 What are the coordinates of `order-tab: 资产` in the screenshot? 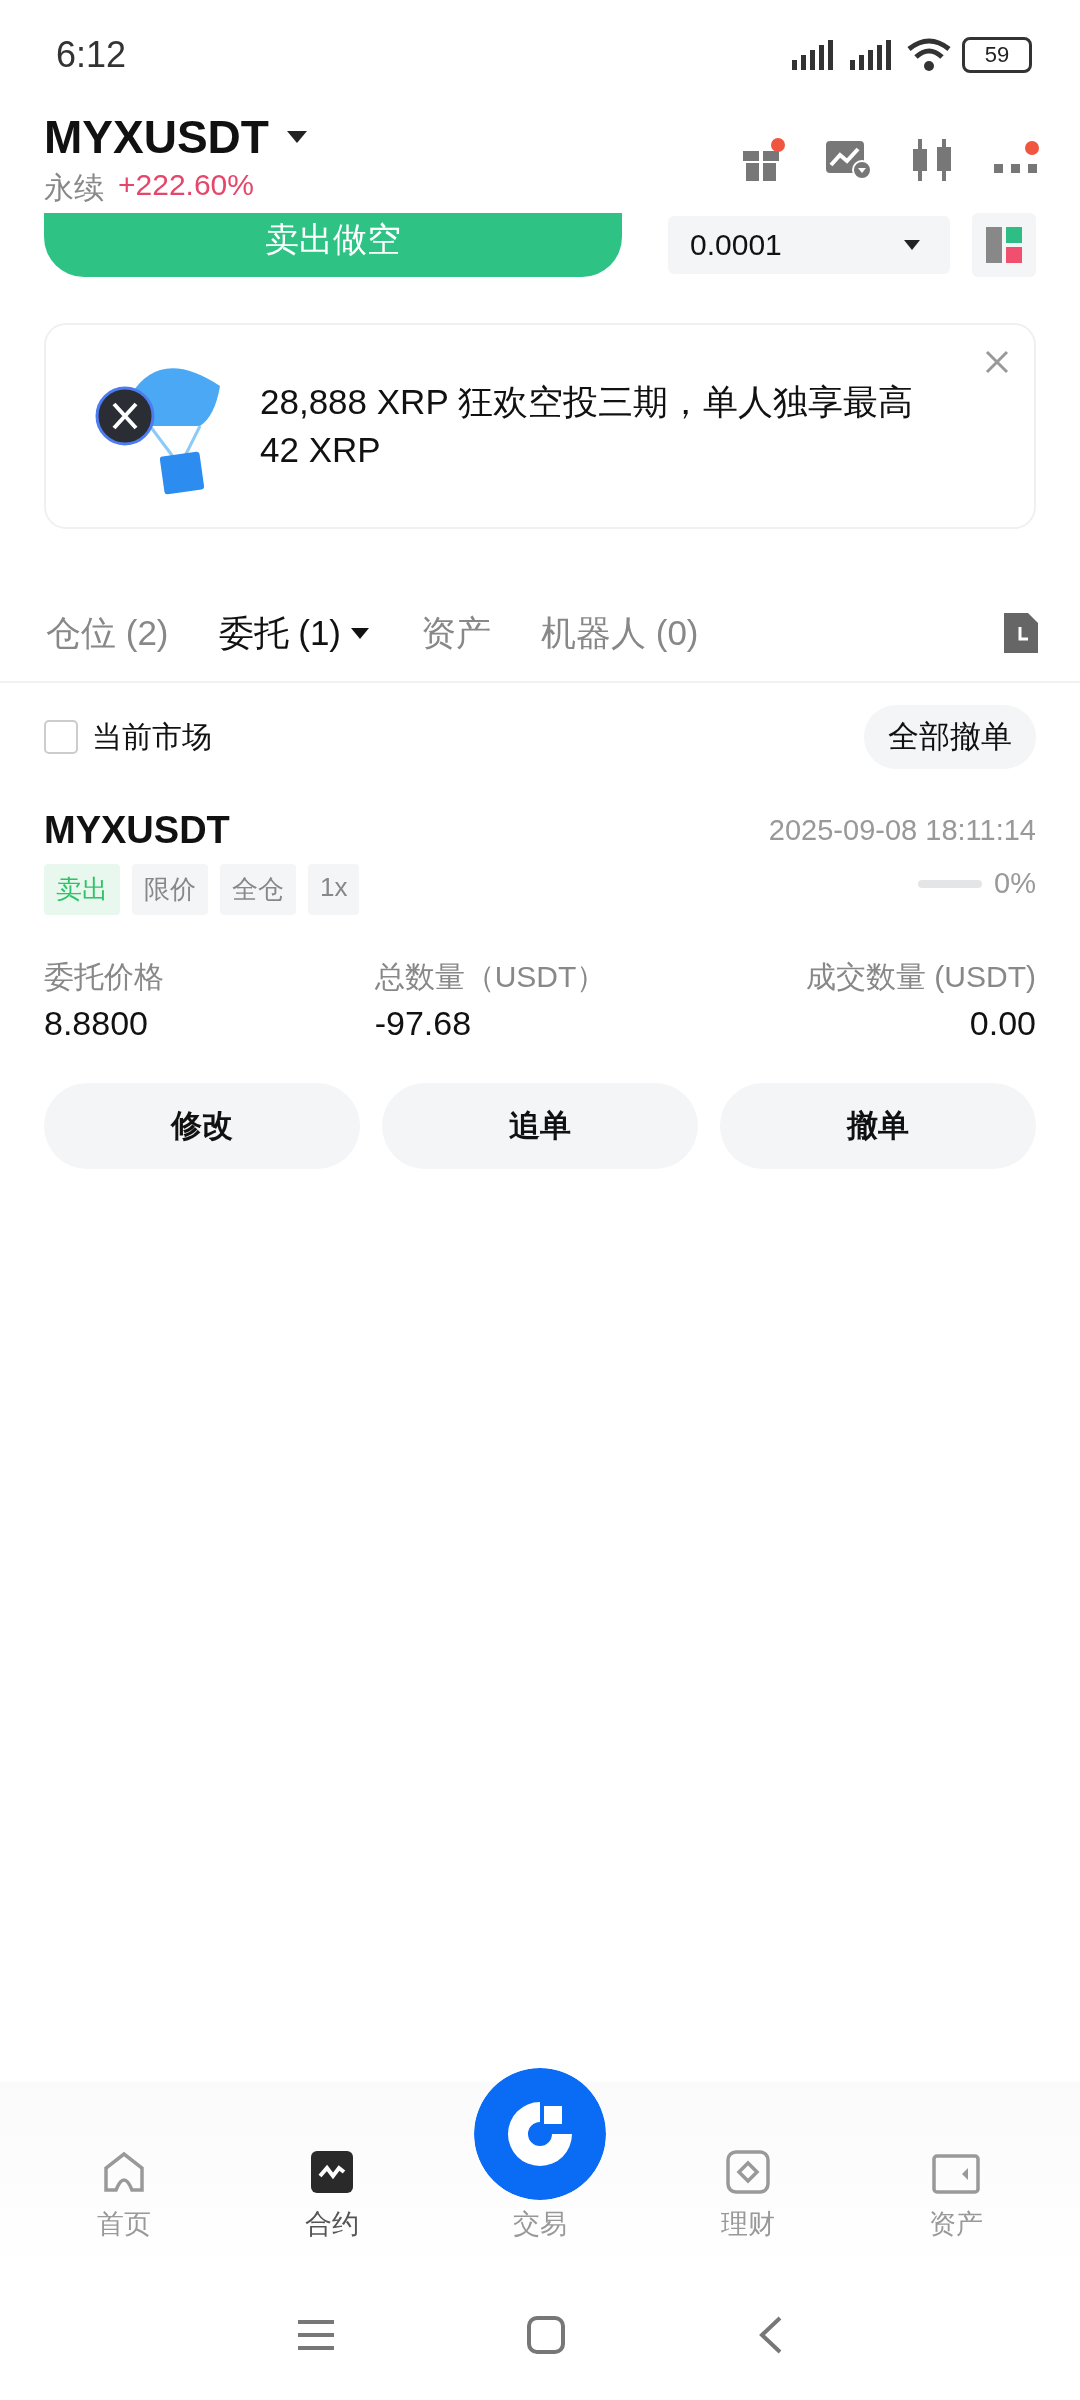 It's located at (456, 633).